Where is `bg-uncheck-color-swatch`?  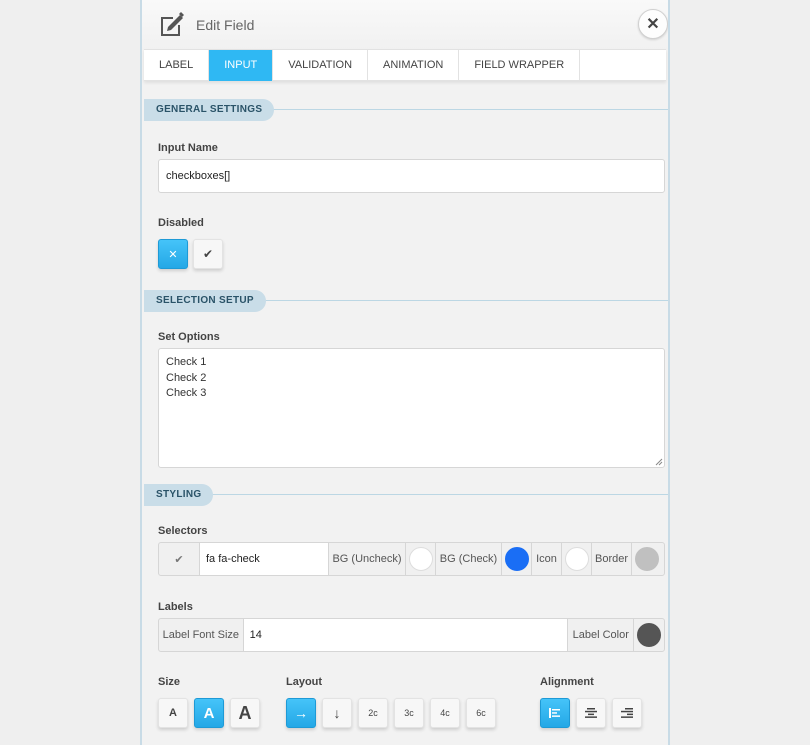
bg-uncheck-color-swatch is located at coordinates (420, 559).